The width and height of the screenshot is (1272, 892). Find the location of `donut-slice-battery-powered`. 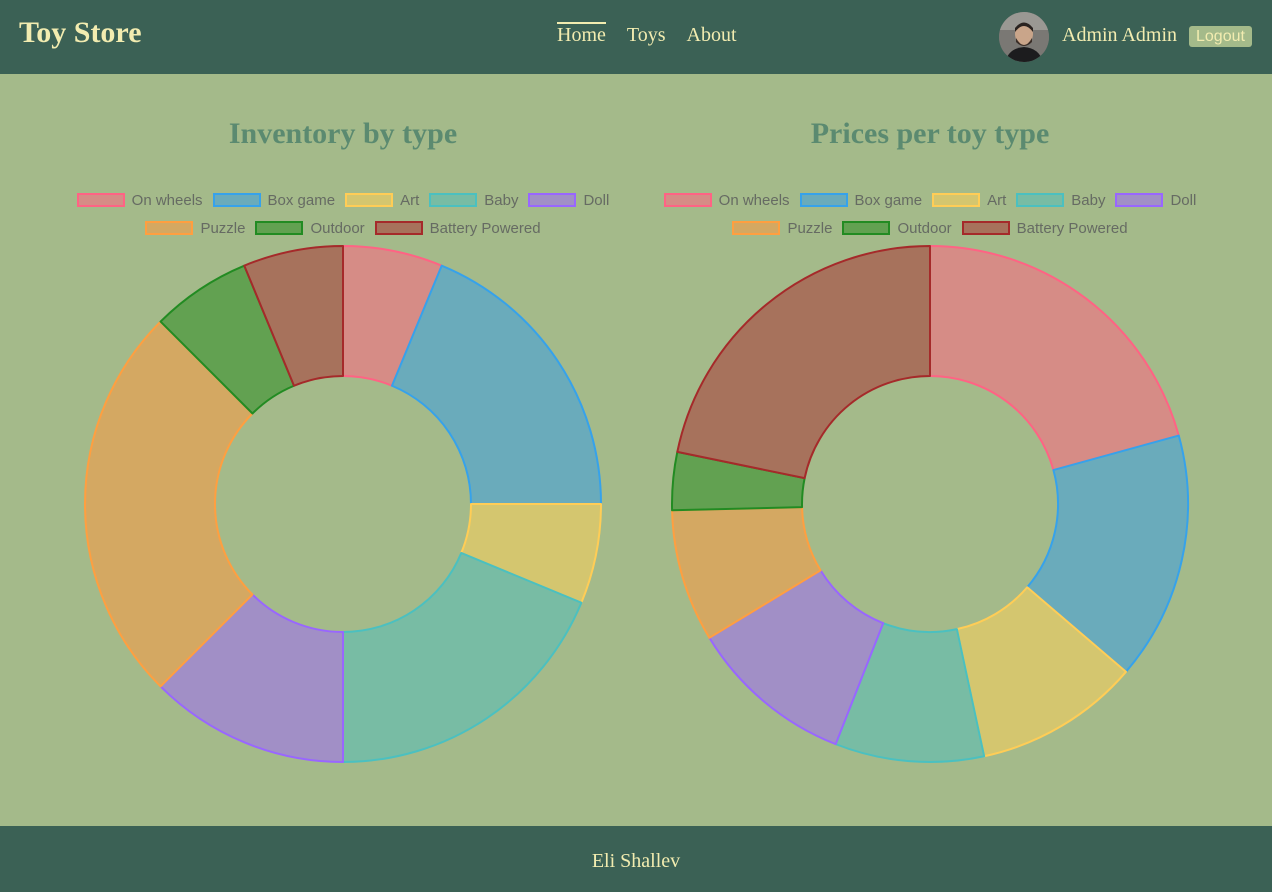

donut-slice-battery-powered is located at coordinates (803, 362).